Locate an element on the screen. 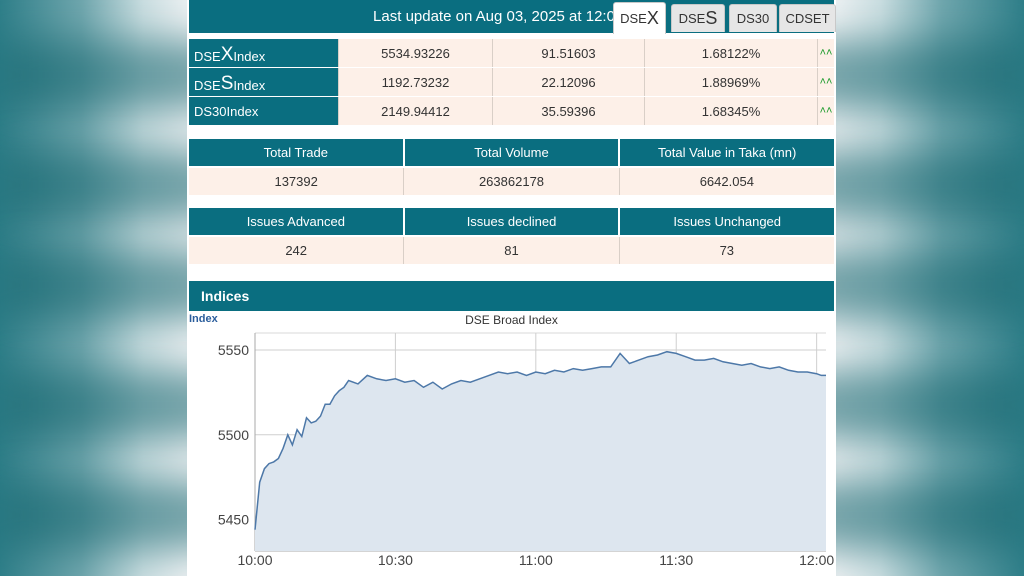  tab-cdset: CDSET is located at coordinates (807, 18).